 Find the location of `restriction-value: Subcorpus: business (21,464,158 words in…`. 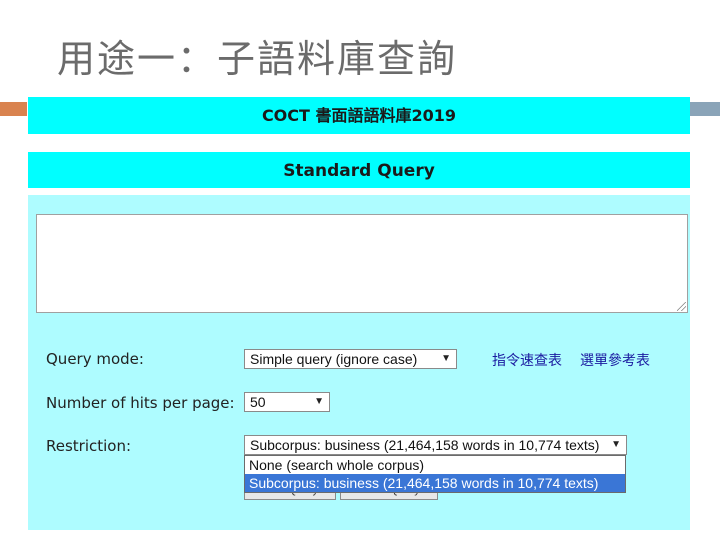

restriction-value: Subcorpus: business (21,464,158 words in… is located at coordinates (425, 445).